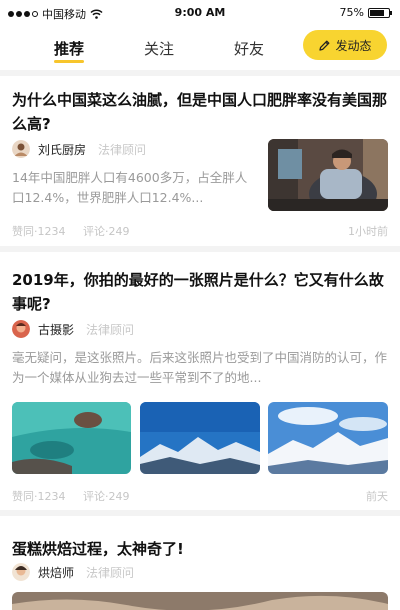 The height and width of the screenshot is (610, 400). Describe the element at coordinates (69, 48) in the screenshot. I see `tab-recommend: 推荐` at that location.